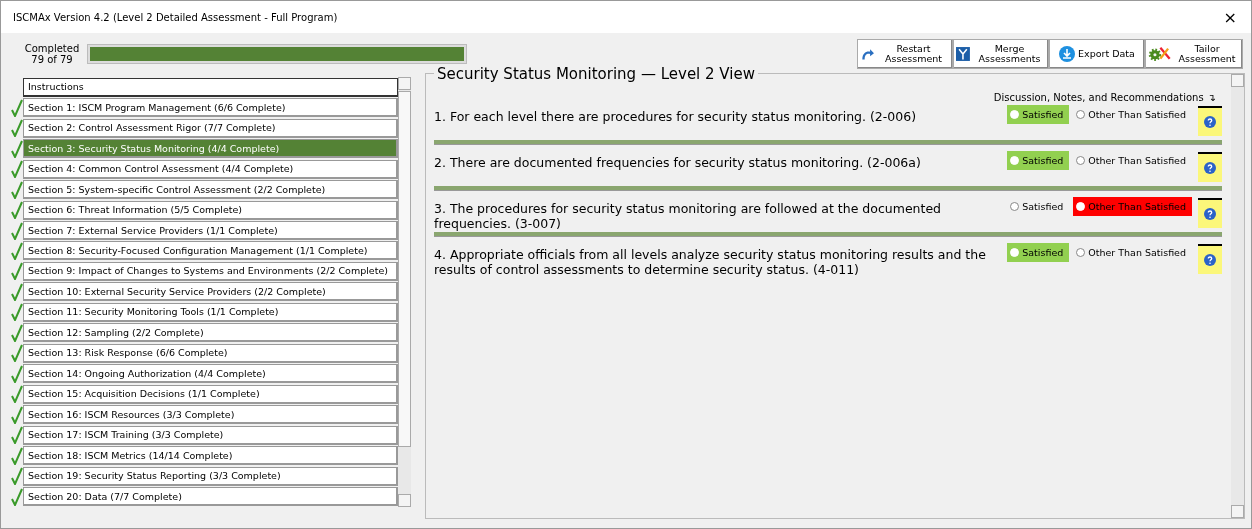  I want to click on section-list-item: Section 19: Security Status Reporting (3/3 Complete), so click(210, 476).